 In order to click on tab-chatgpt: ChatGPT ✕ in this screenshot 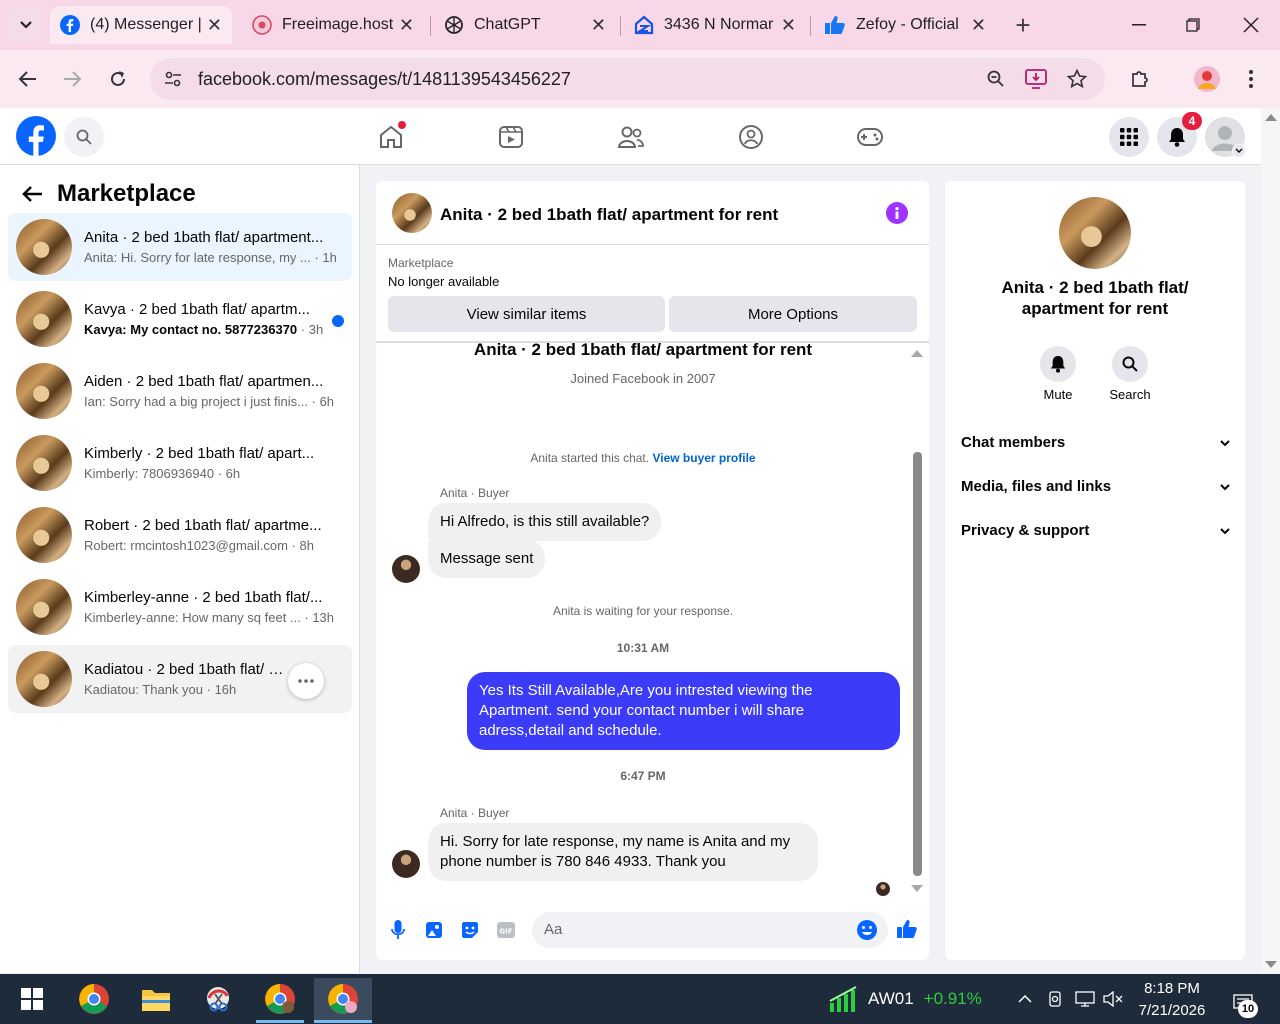, I will do `click(525, 25)`.